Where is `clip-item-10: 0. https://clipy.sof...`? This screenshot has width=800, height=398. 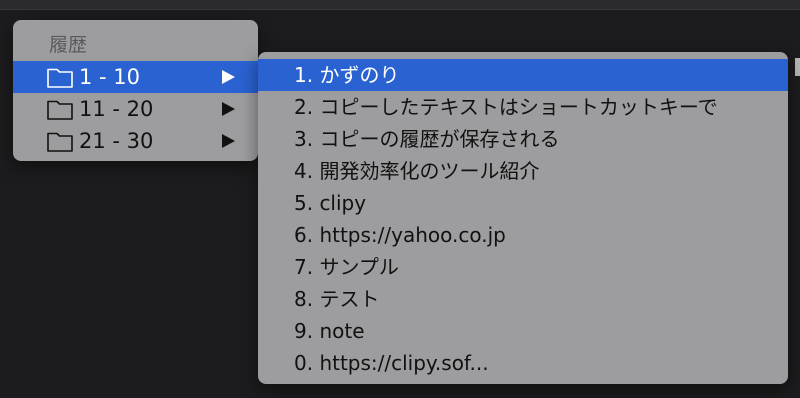
clip-item-10: 0. https://clipy.sof... is located at coordinates (523, 363).